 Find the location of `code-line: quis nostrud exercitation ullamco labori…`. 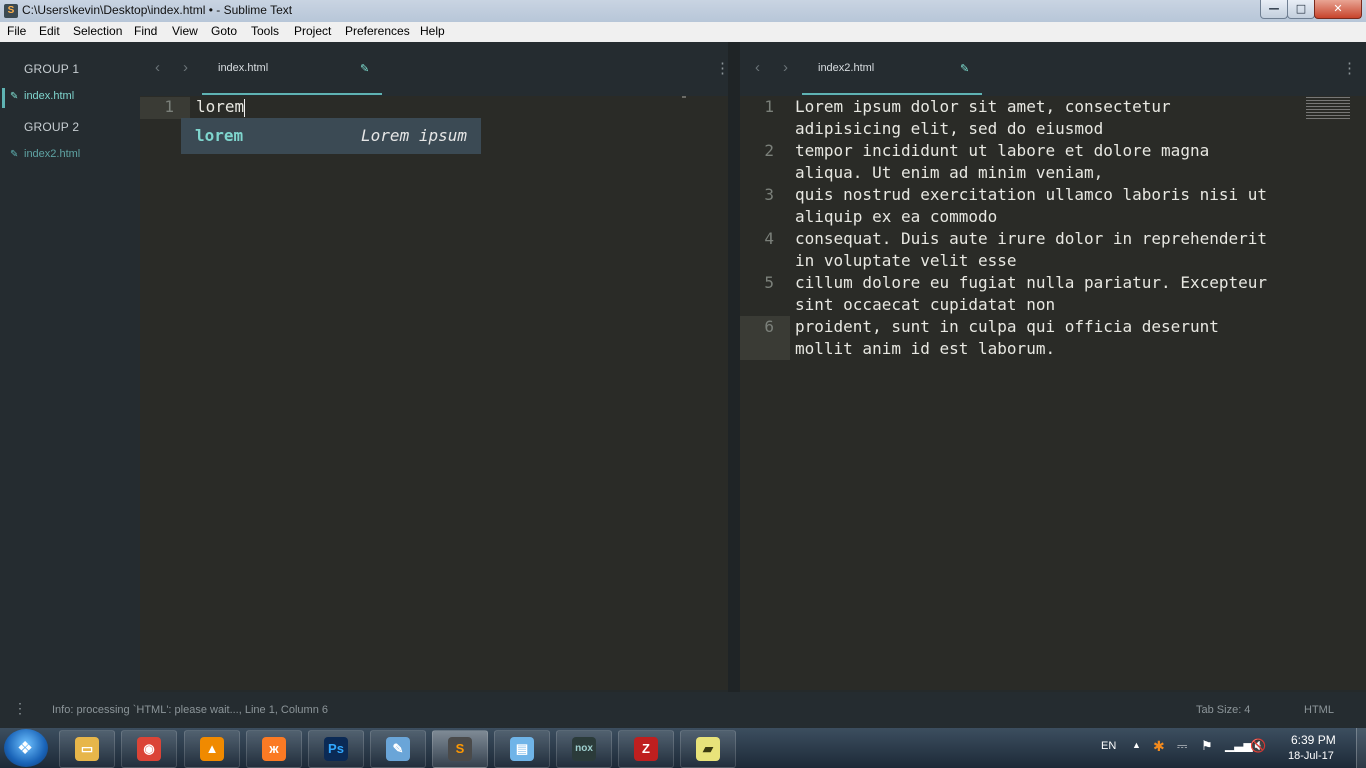

code-line: quis nostrud exercitation ullamco labori… is located at coordinates (1031, 194).